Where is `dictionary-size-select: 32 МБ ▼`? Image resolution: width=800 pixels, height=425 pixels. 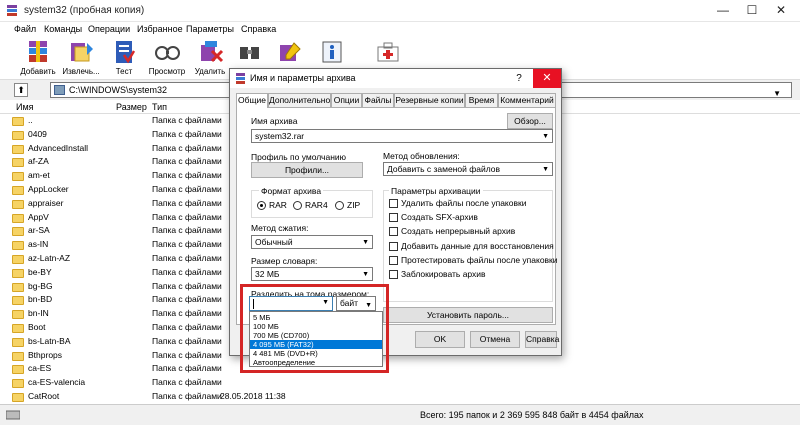
dictionary-size-select: 32 МБ ▼ is located at coordinates (312, 274).